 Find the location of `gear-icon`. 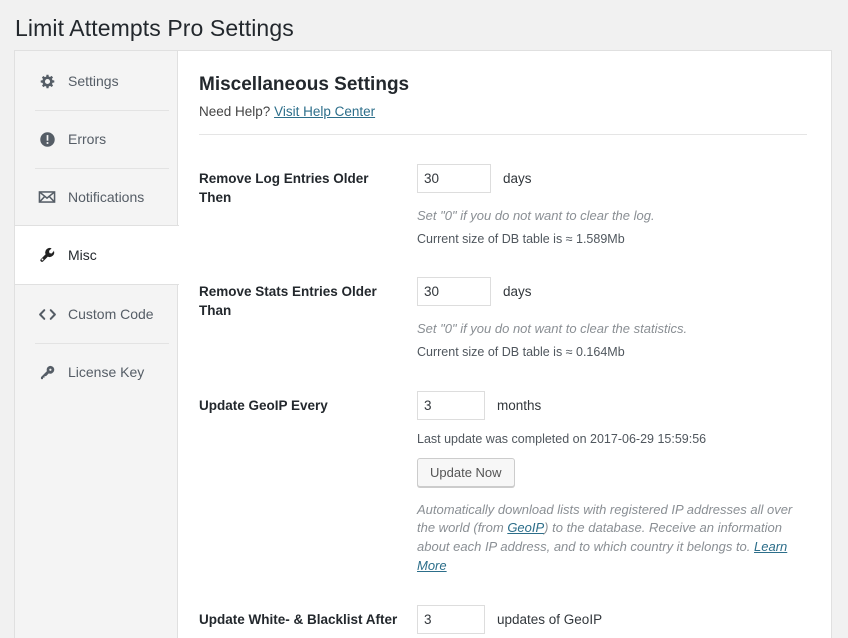

gear-icon is located at coordinates (47, 81).